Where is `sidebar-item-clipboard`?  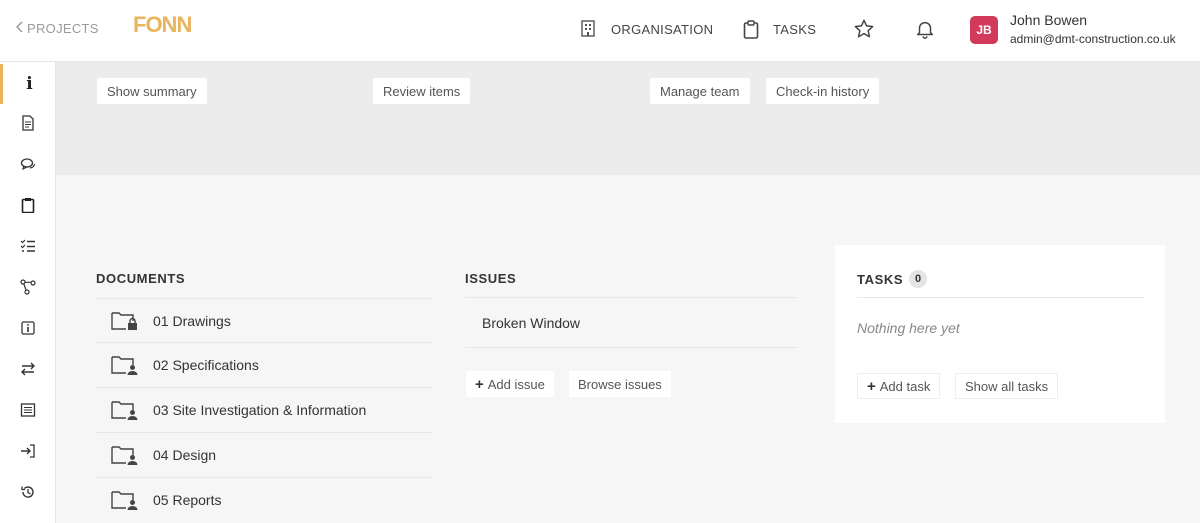
sidebar-item-clipboard is located at coordinates (28, 207).